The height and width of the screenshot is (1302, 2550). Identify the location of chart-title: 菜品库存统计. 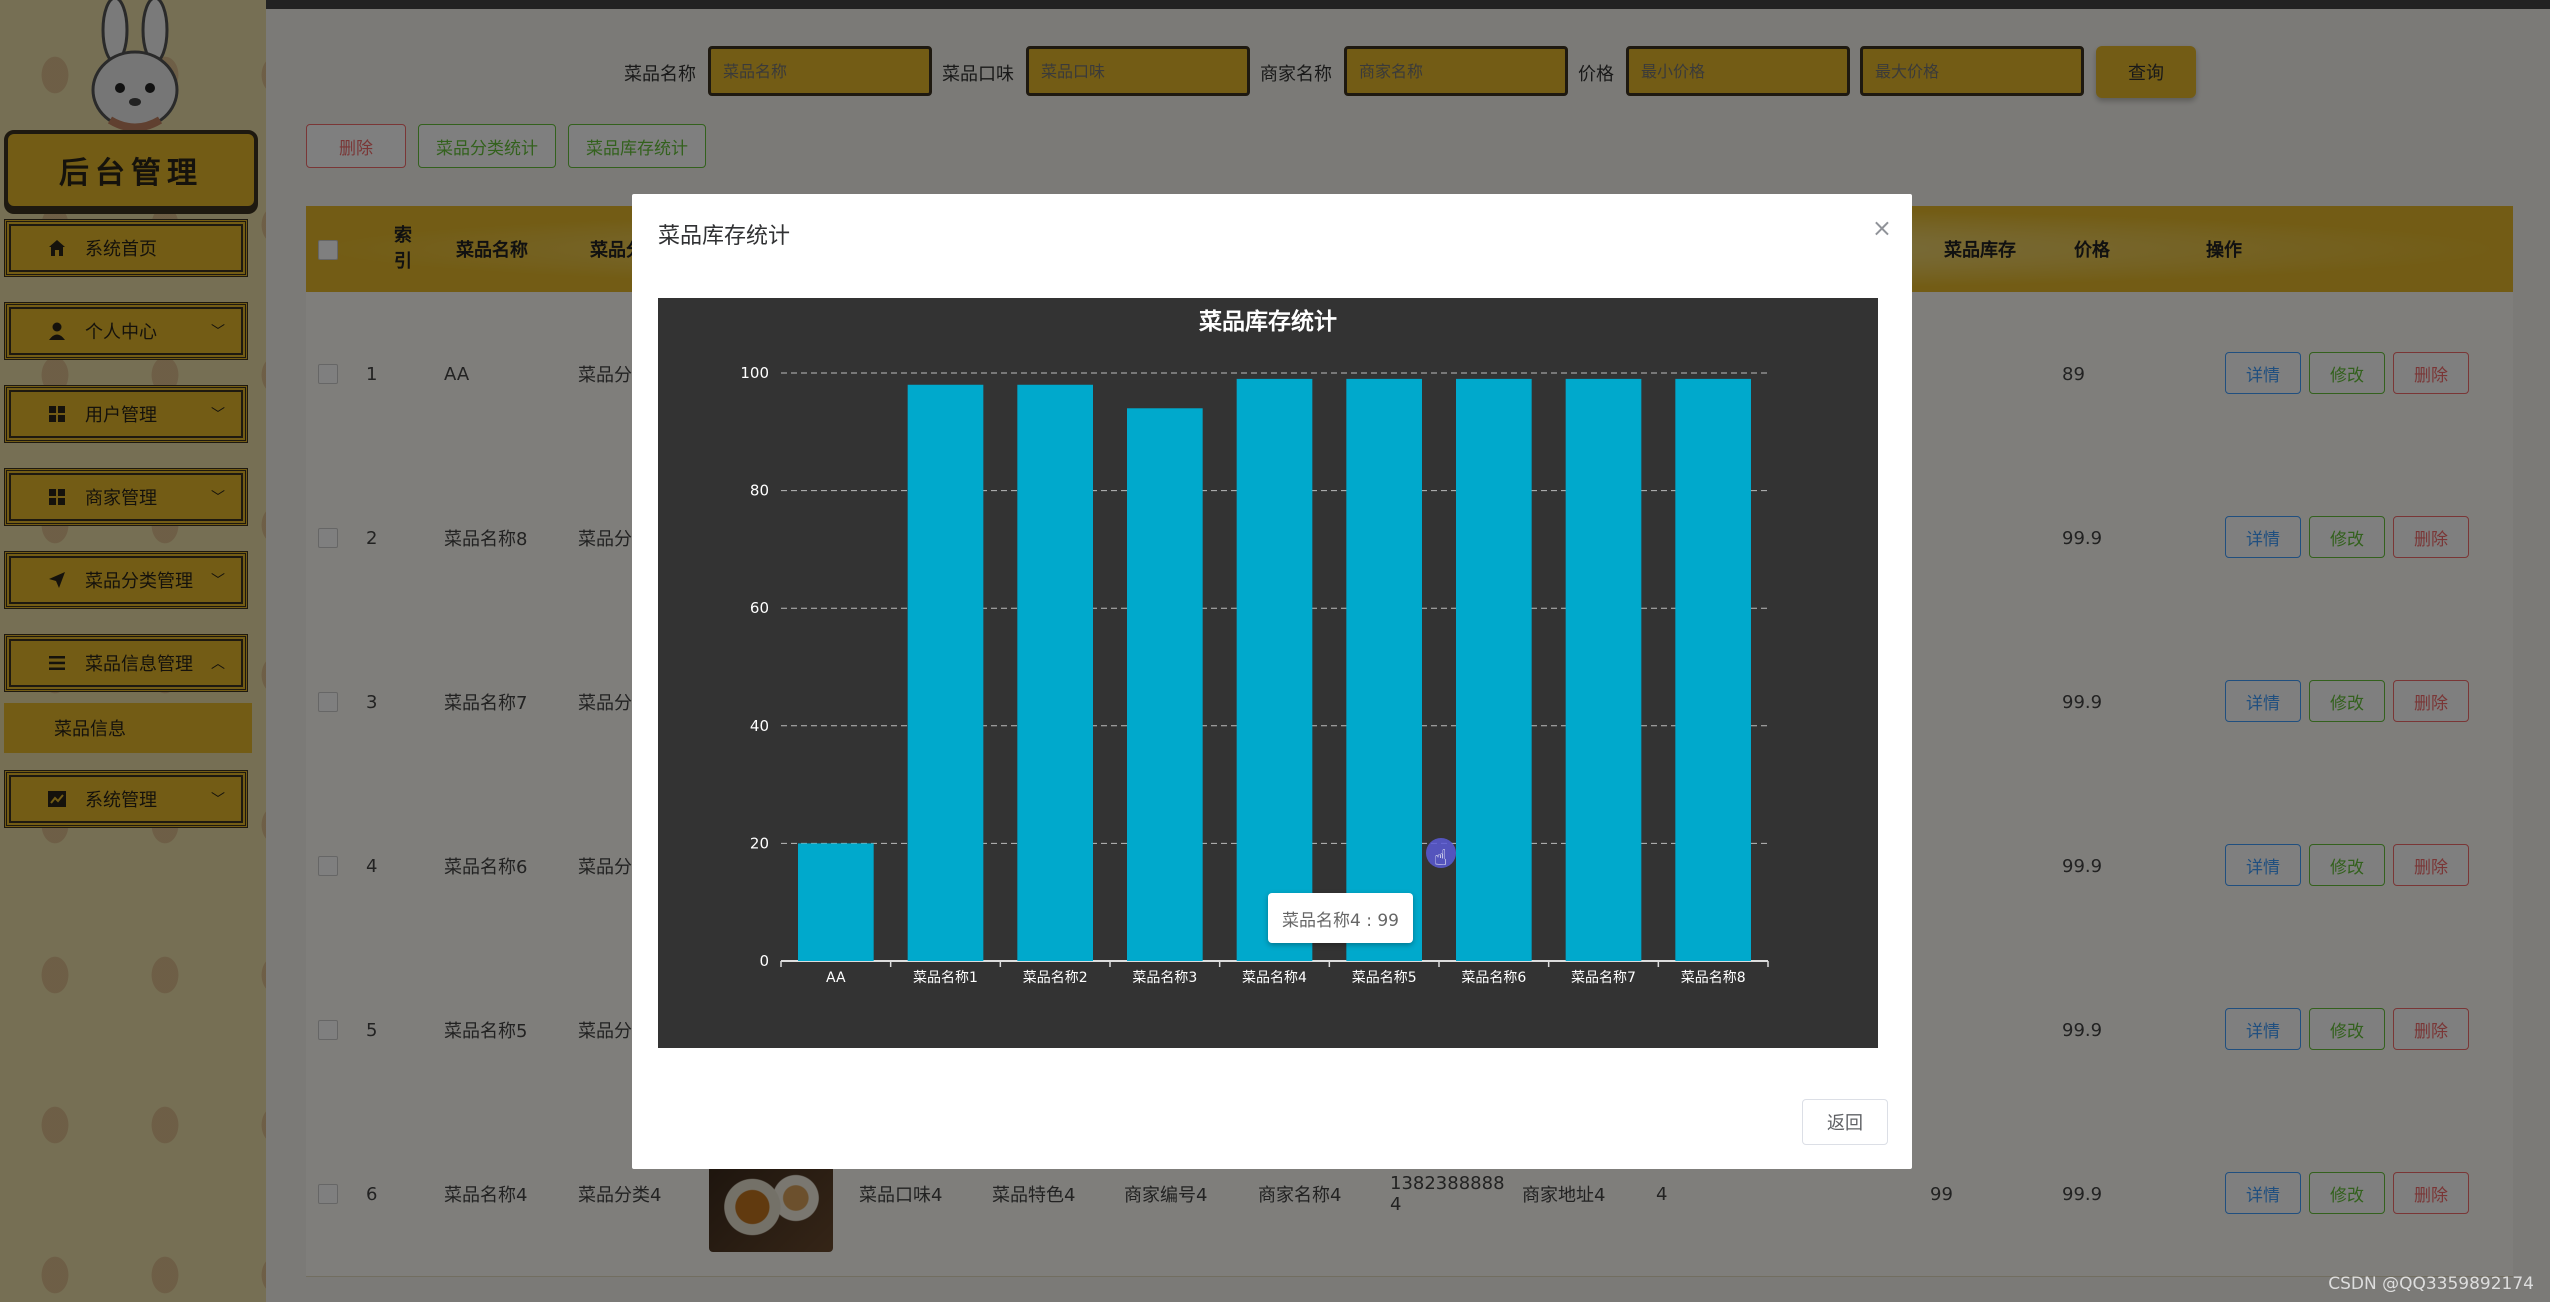
(1268, 322).